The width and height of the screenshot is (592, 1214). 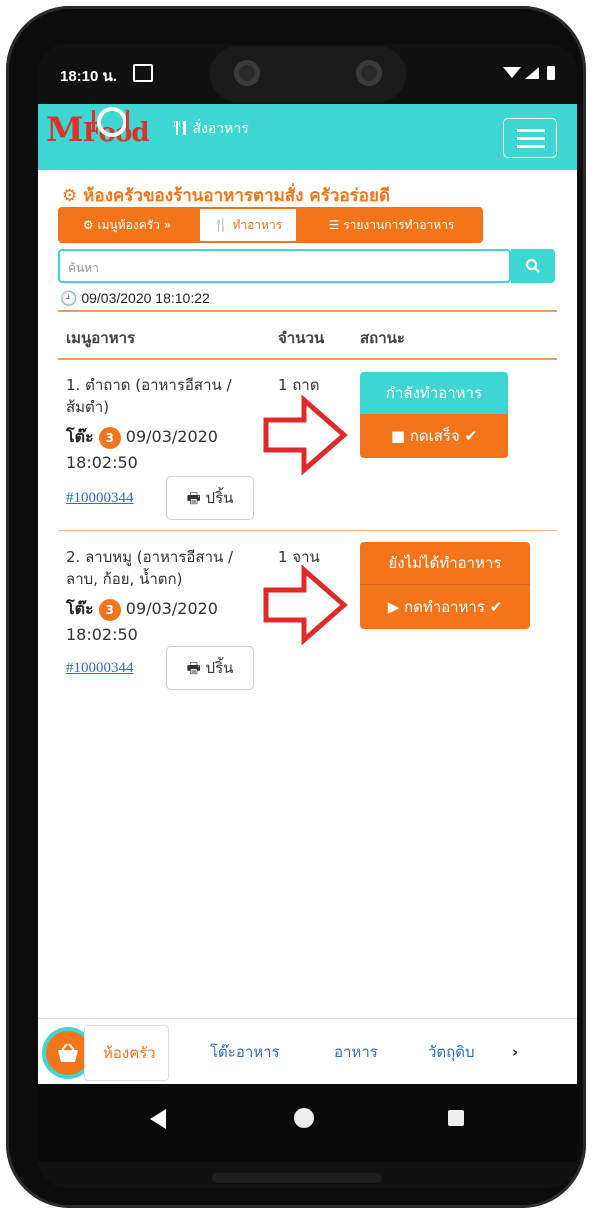 I want to click on tab-cooking: 🍴 ทำอาหาร, so click(x=248, y=225).